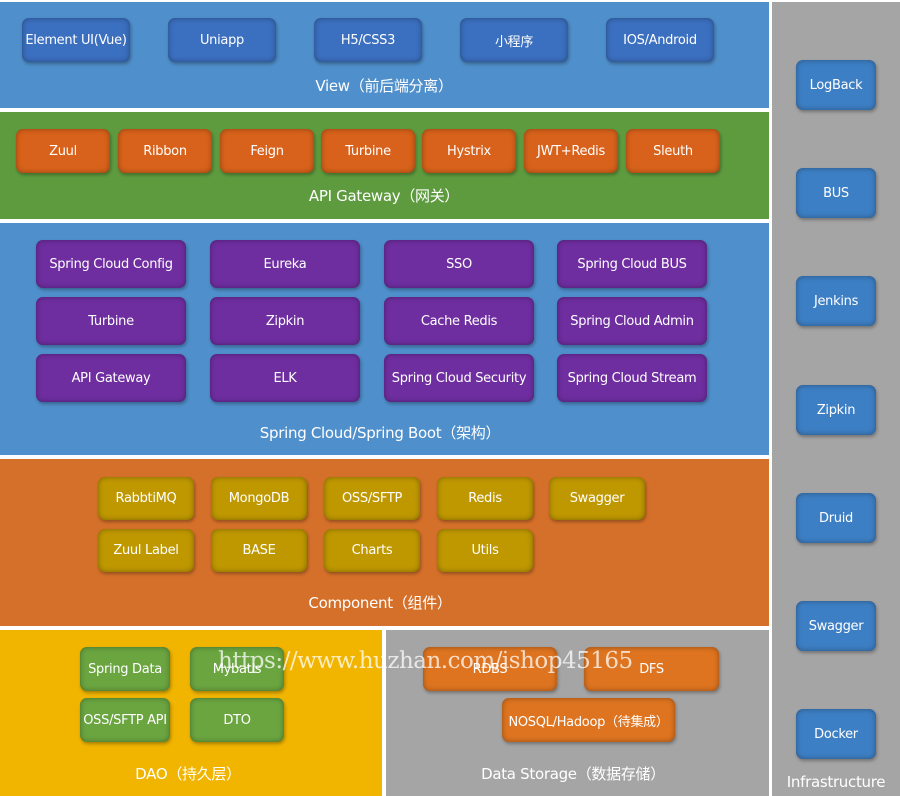 The width and height of the screenshot is (900, 796). Describe the element at coordinates (372, 498) in the screenshot. I see `component-item: OSS/SFTP` at that location.